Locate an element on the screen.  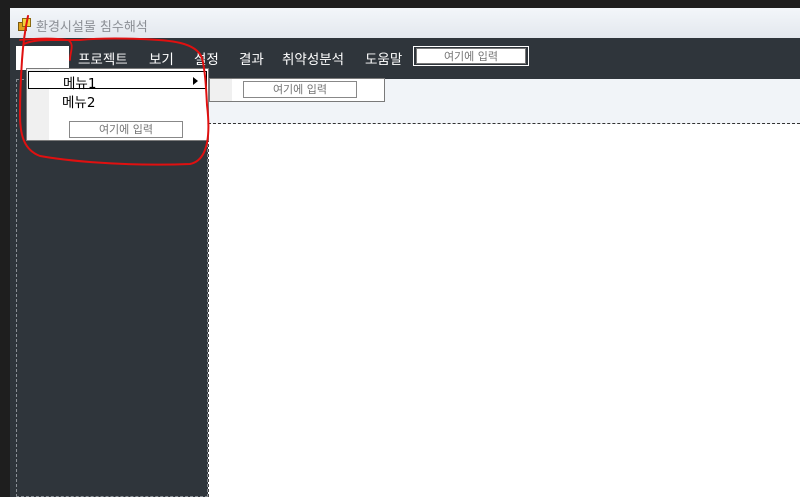
menu-results: 결과 is located at coordinates (251, 58).